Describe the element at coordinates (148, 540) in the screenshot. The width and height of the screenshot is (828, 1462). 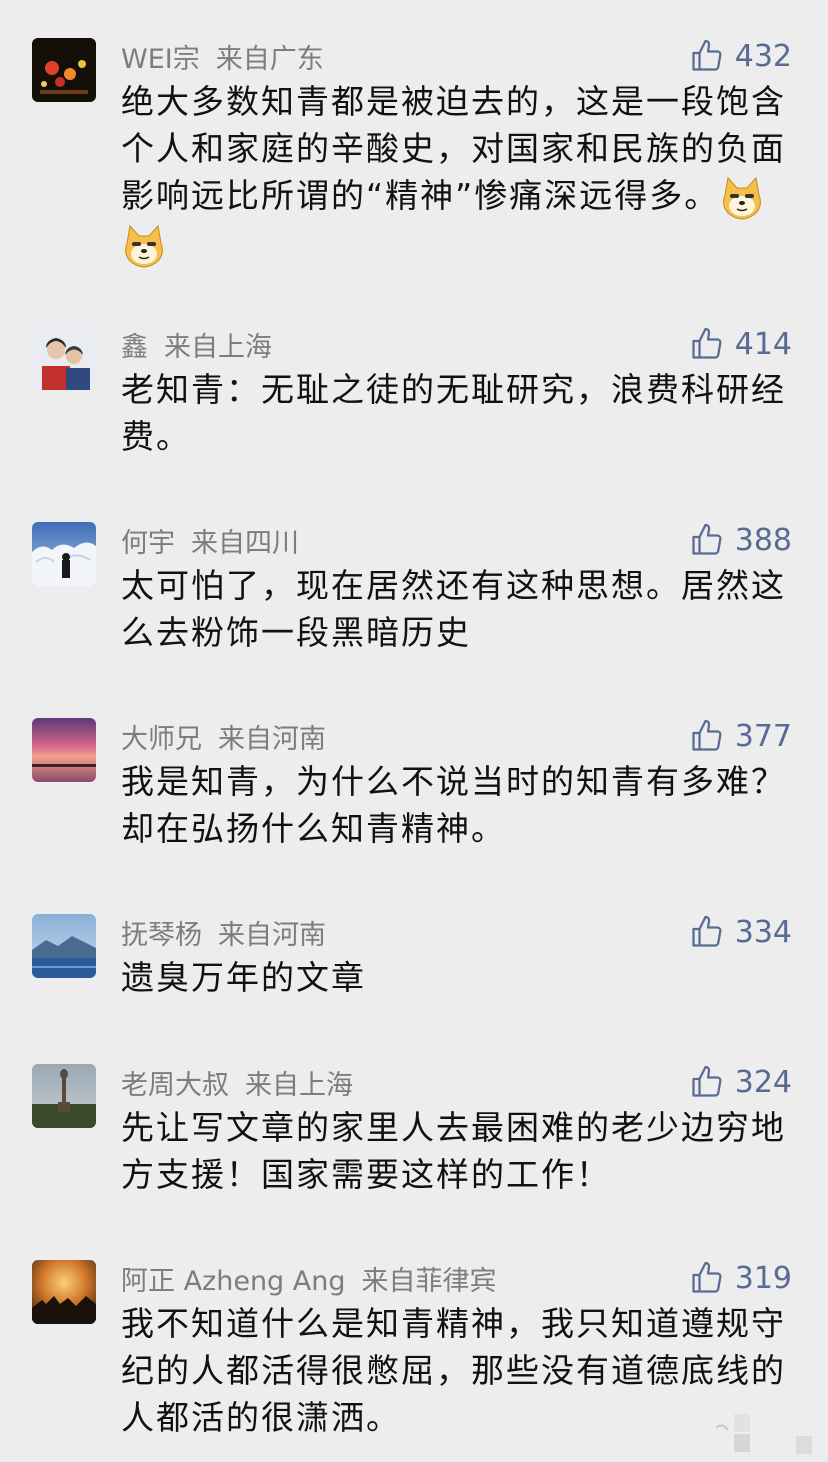
I see `commenter-name: 何宇` at that location.